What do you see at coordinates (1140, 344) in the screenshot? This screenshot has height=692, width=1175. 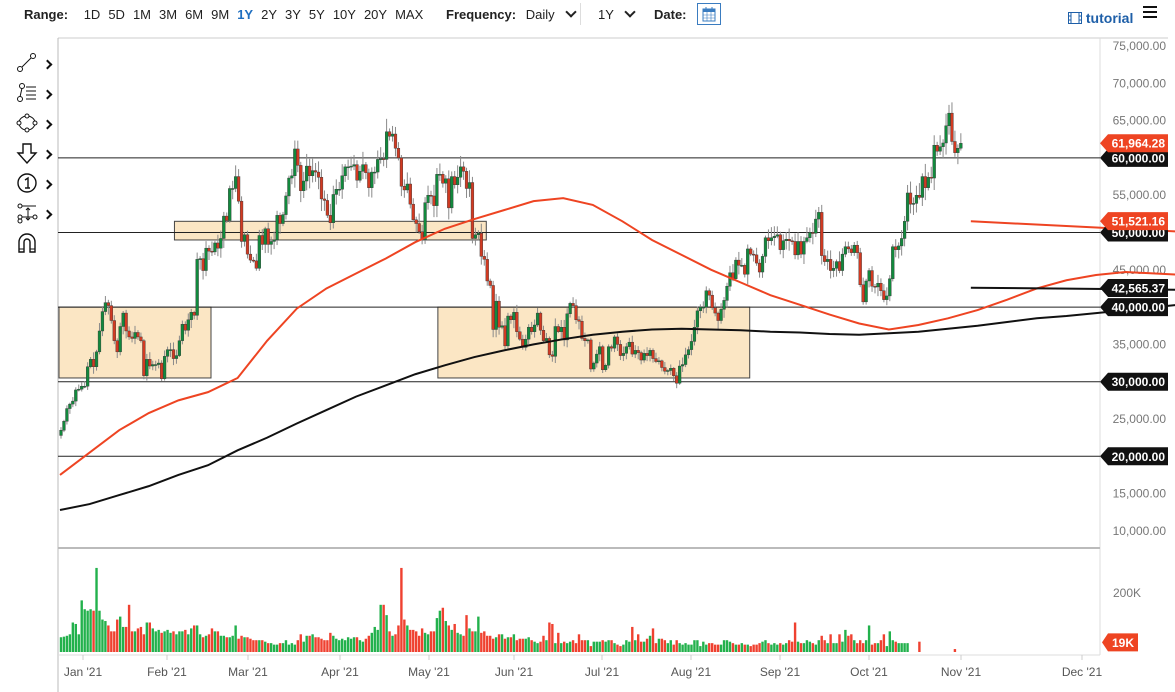 I see `y-tick-label: 35,000.00` at bounding box center [1140, 344].